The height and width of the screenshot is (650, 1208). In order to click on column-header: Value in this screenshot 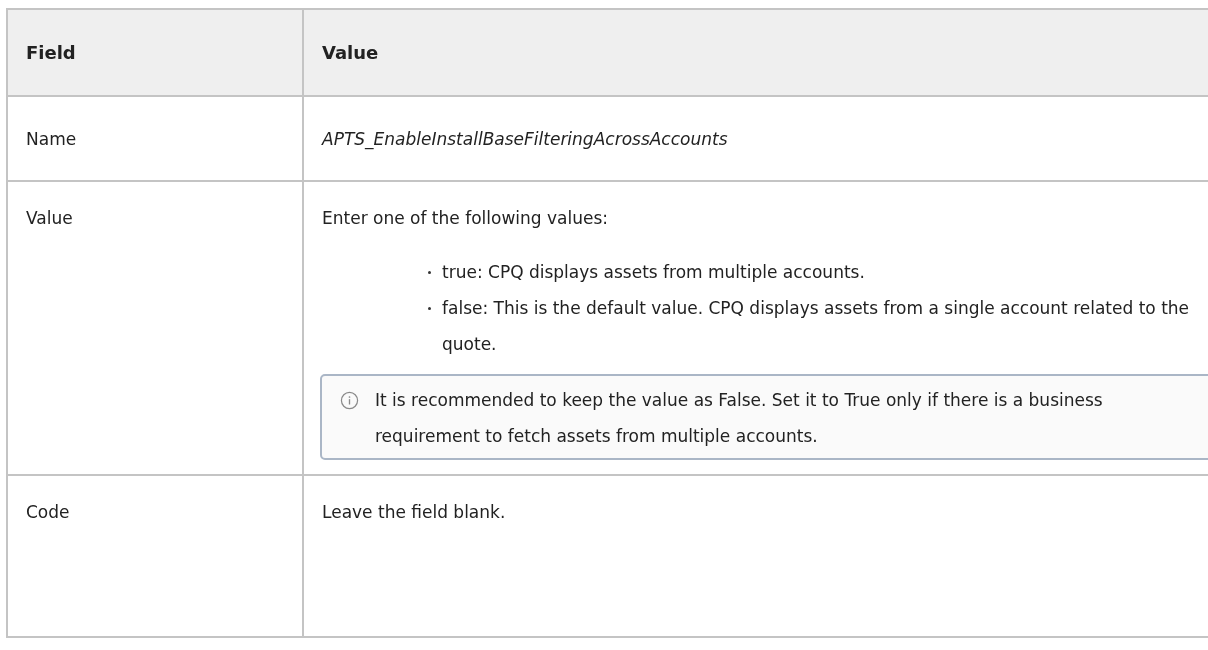, I will do `click(755, 52)`.